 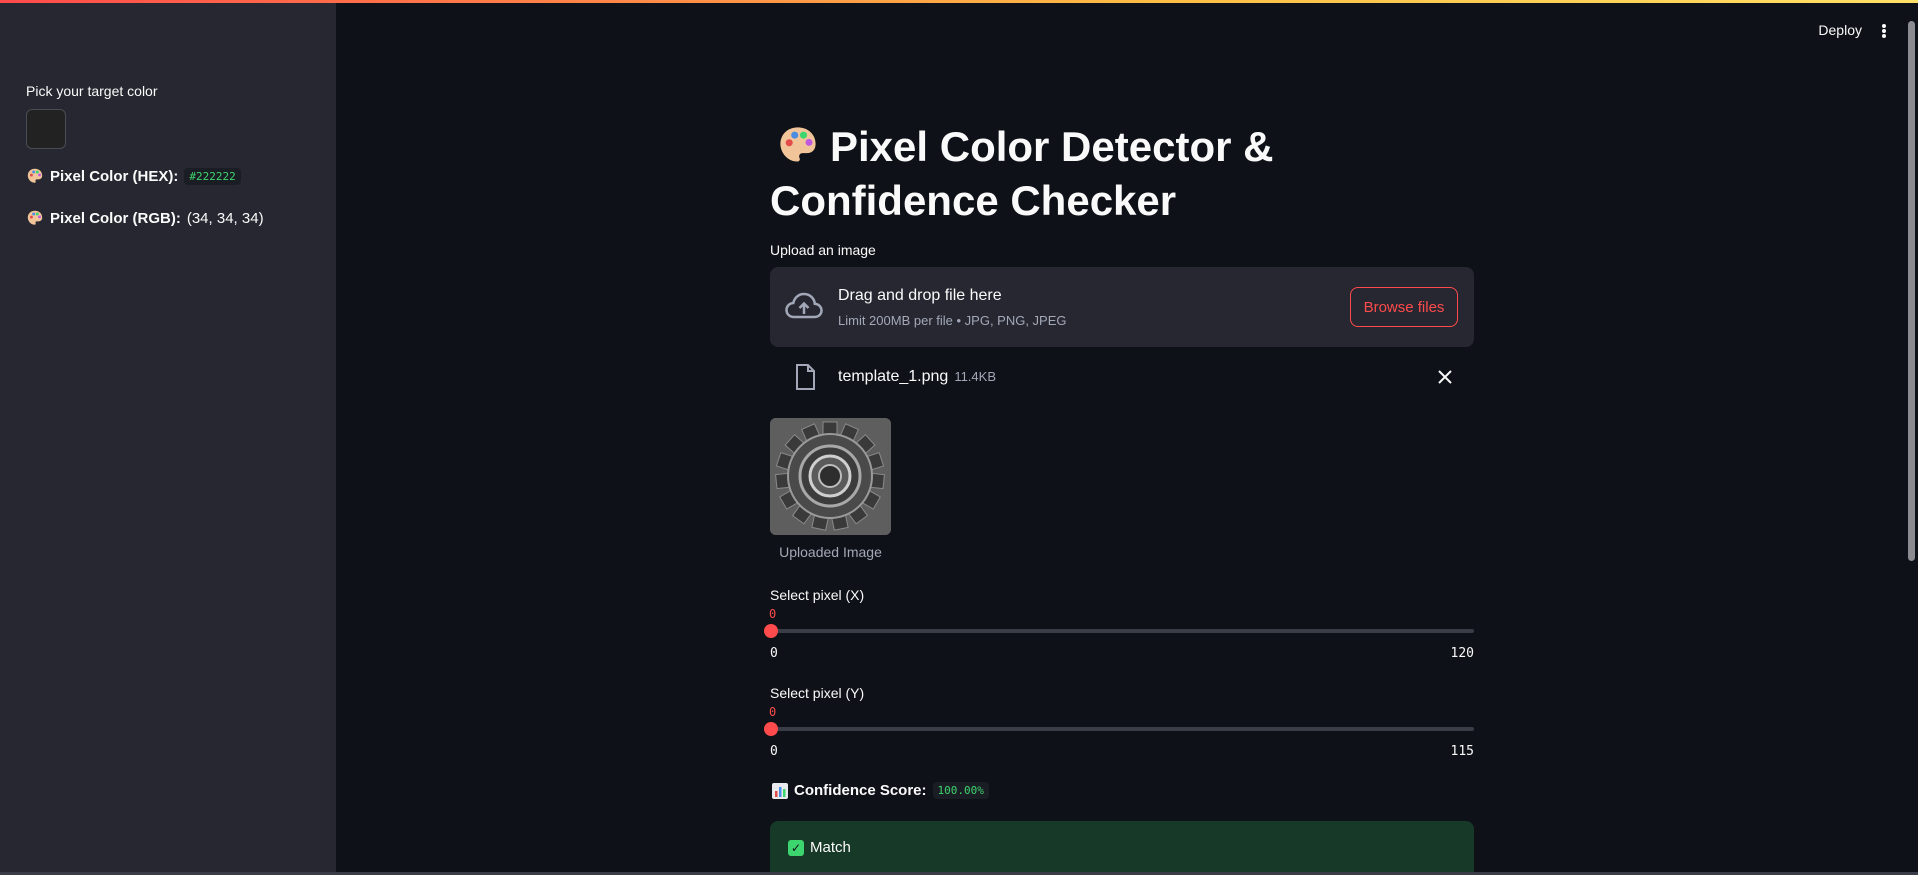 I want to click on slider-x-handle, so click(x=771, y=631).